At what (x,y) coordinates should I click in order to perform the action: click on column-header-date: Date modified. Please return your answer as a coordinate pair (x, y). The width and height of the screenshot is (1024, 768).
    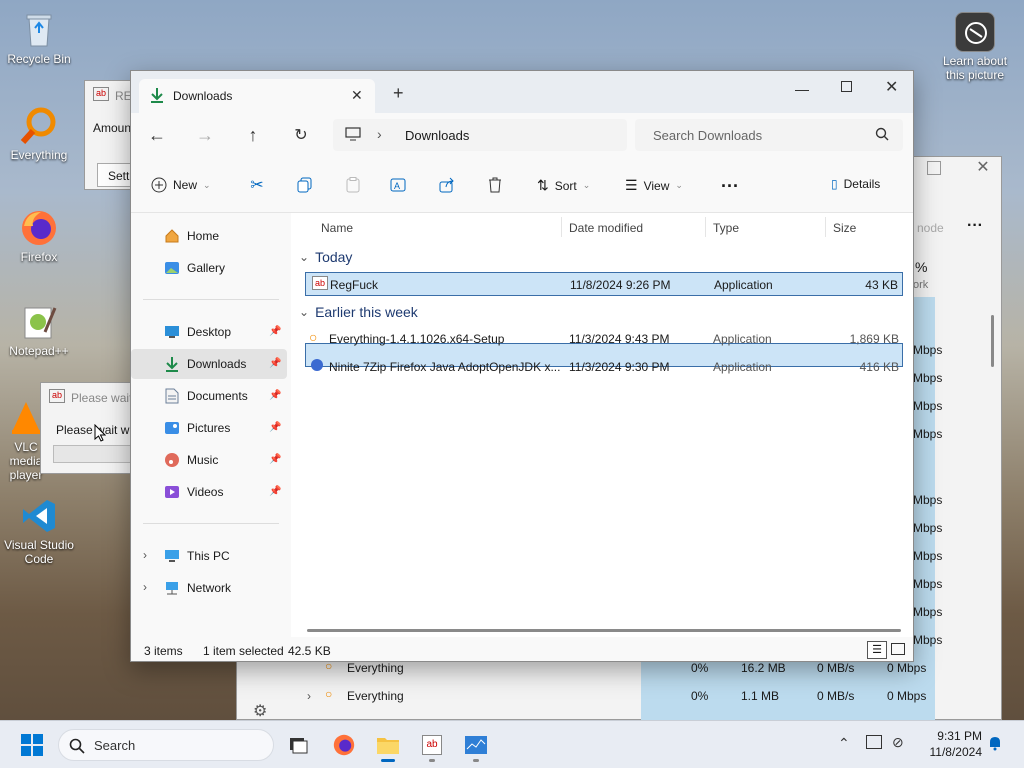
    Looking at the image, I should click on (606, 228).